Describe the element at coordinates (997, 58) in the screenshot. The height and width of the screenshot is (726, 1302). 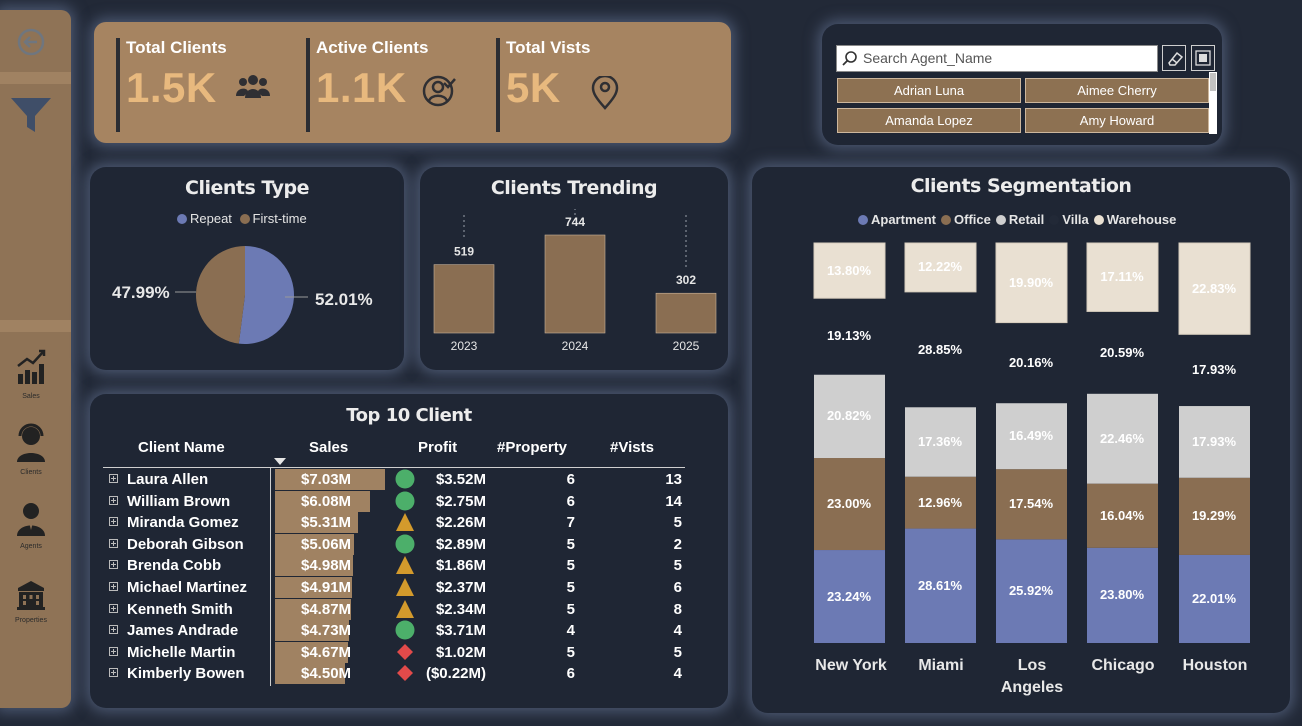
I see `agent-search-input: Search Agent_Name` at that location.